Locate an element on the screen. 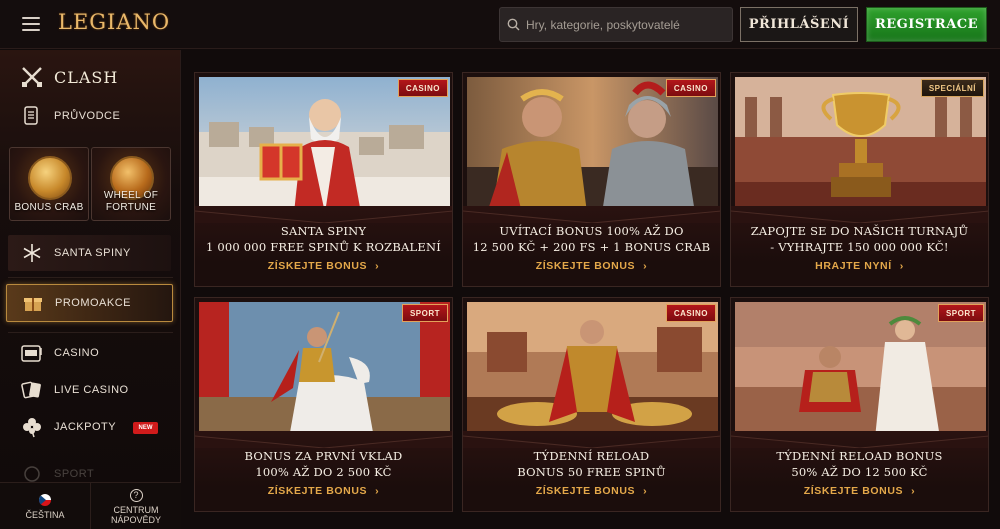 This screenshot has height=529, width=1000. sidebar-item-label: PRŮVODCE is located at coordinates (87, 116).